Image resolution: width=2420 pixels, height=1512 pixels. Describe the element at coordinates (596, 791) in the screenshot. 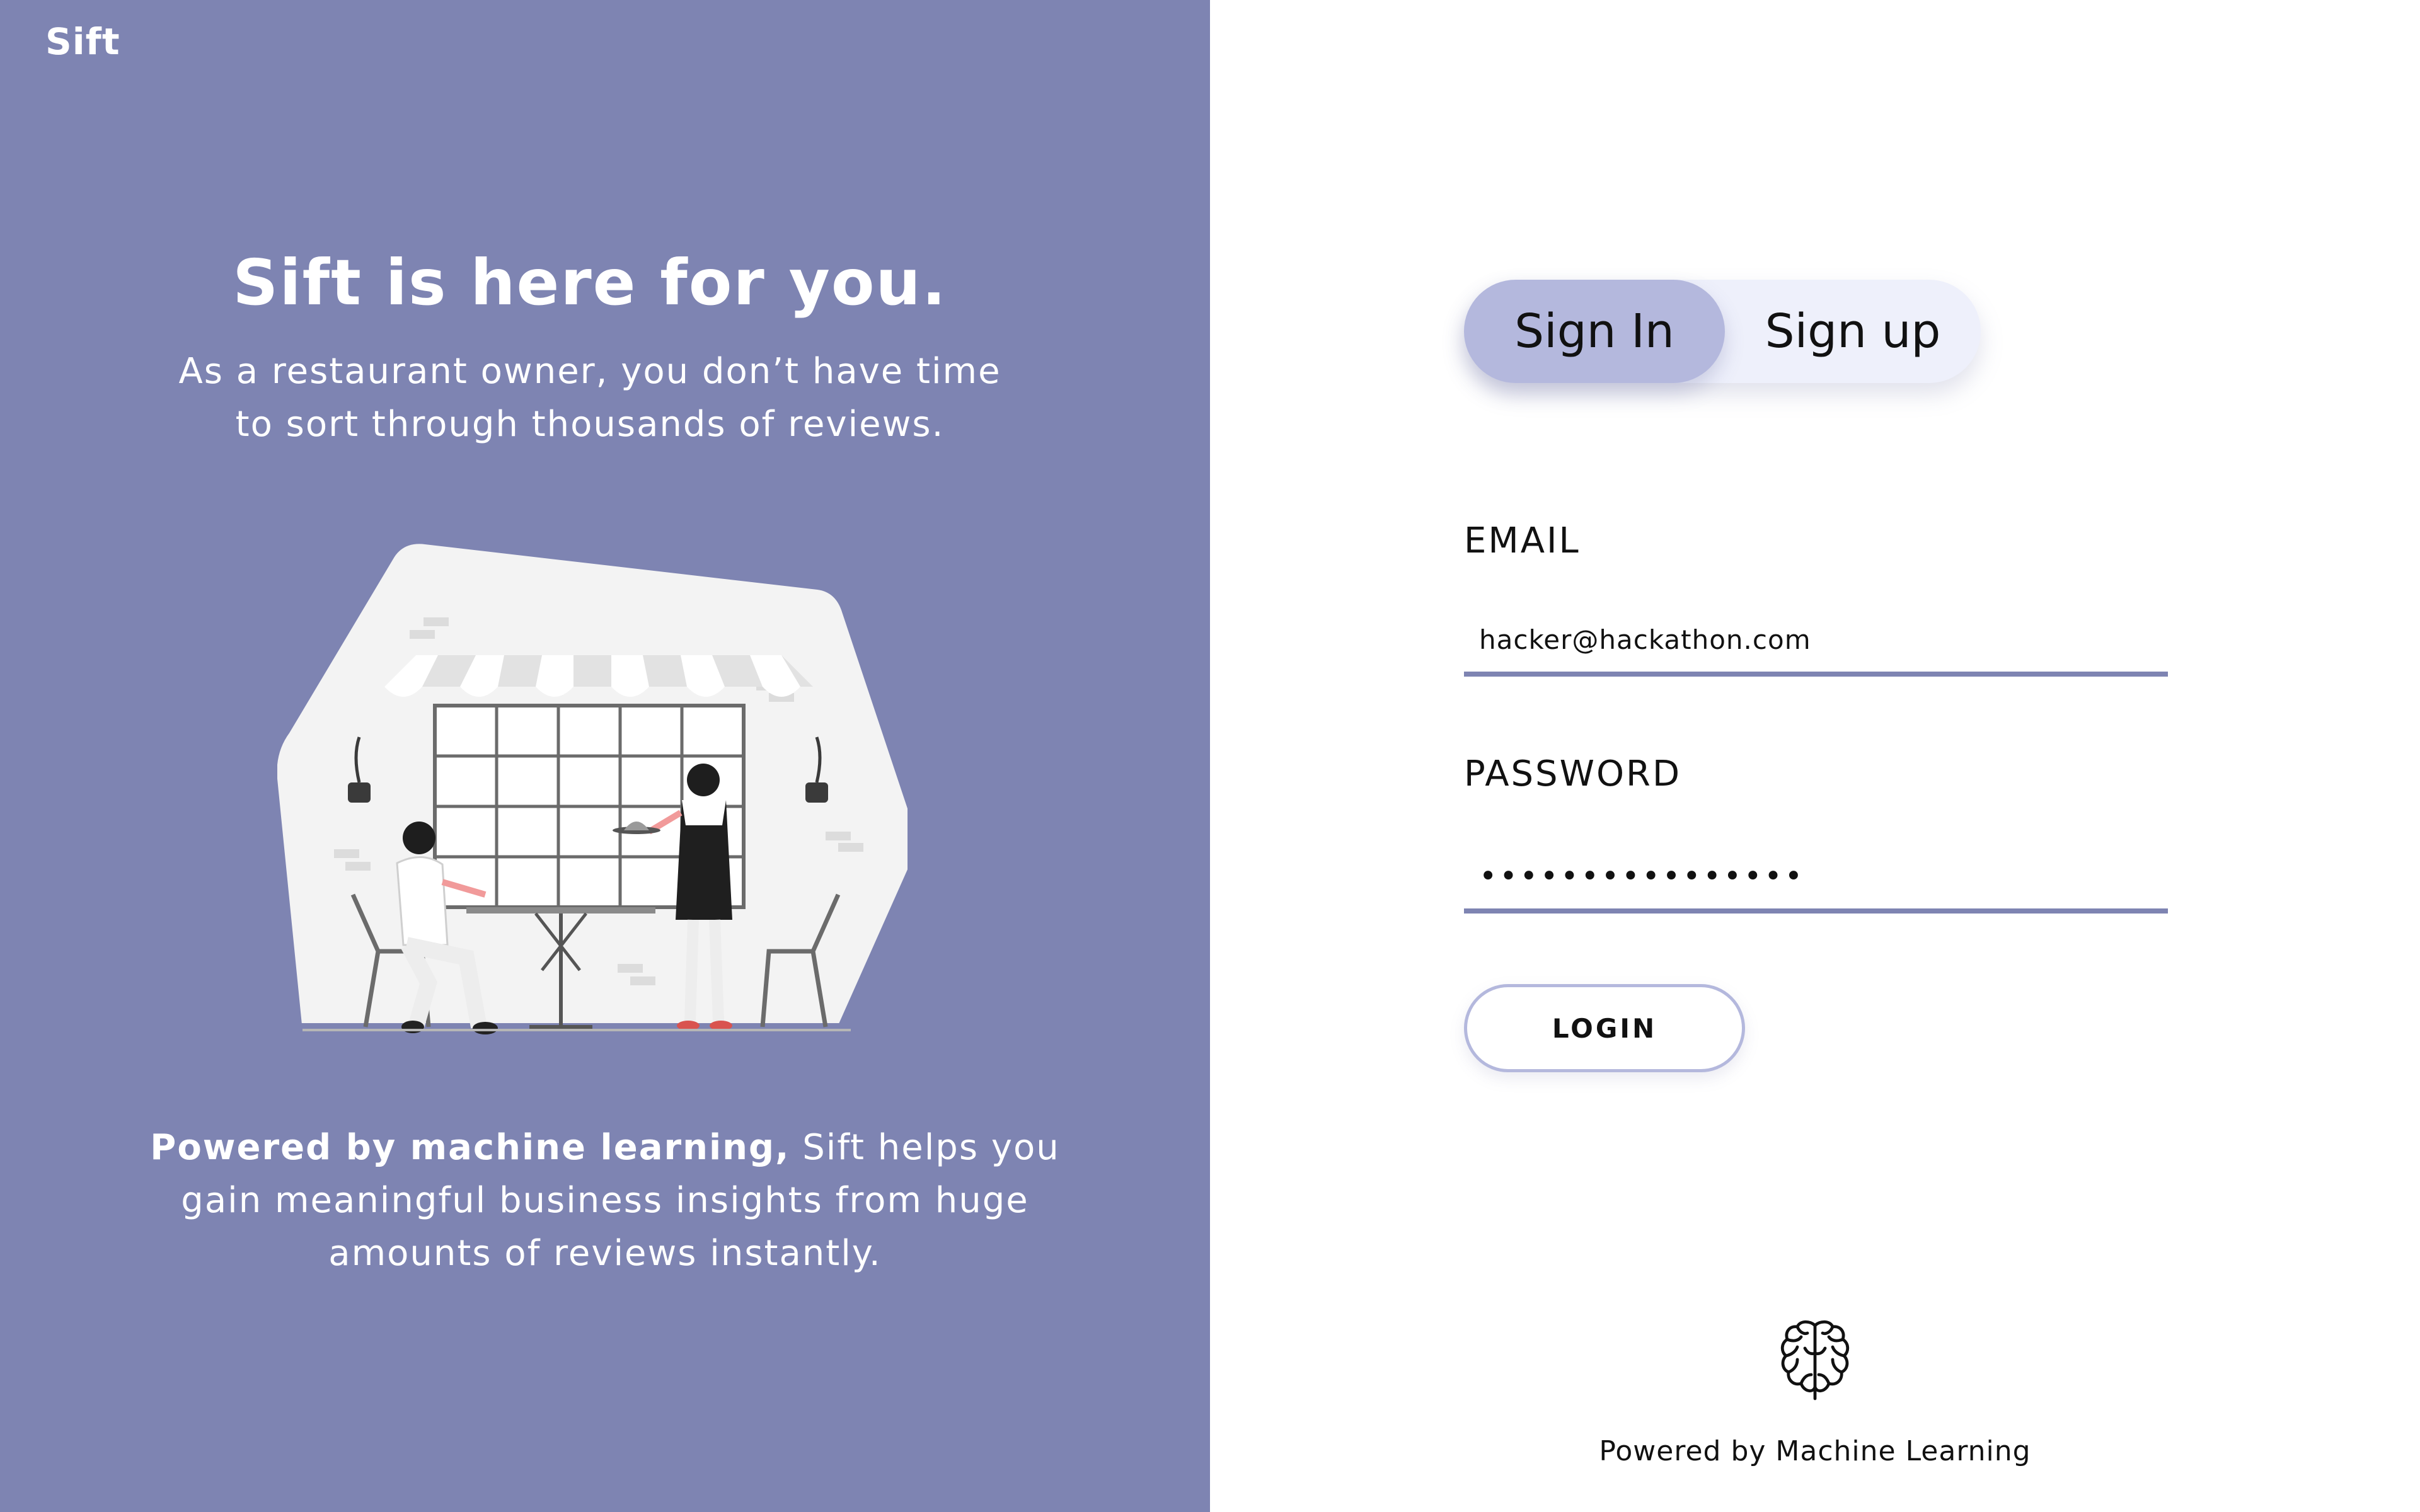

I see `restaurant-cafe-illustration` at that location.